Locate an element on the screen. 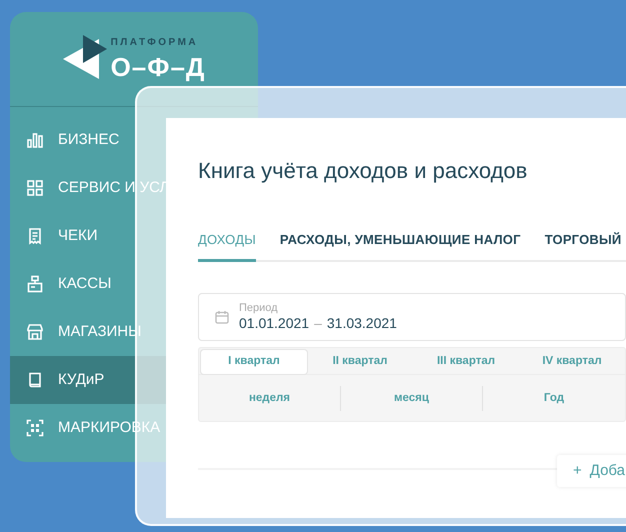  cash-register-icon is located at coordinates (35, 284).